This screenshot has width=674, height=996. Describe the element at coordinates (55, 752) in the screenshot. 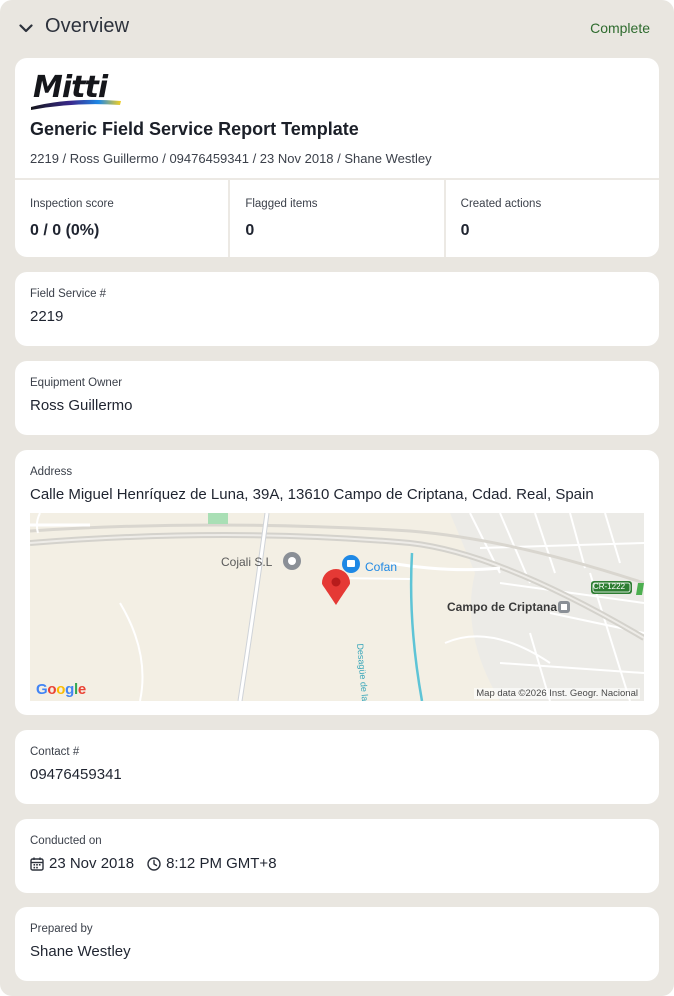

I see `field-label: Contact #` at that location.